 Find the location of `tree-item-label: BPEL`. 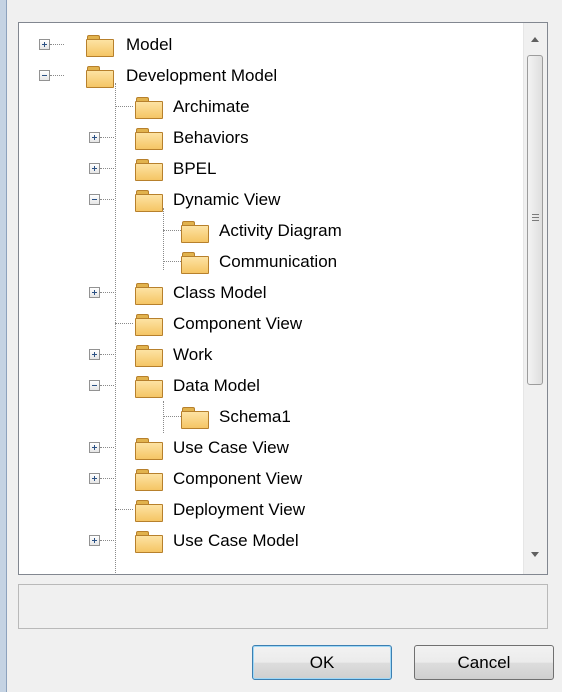

tree-item-label: BPEL is located at coordinates (195, 168).